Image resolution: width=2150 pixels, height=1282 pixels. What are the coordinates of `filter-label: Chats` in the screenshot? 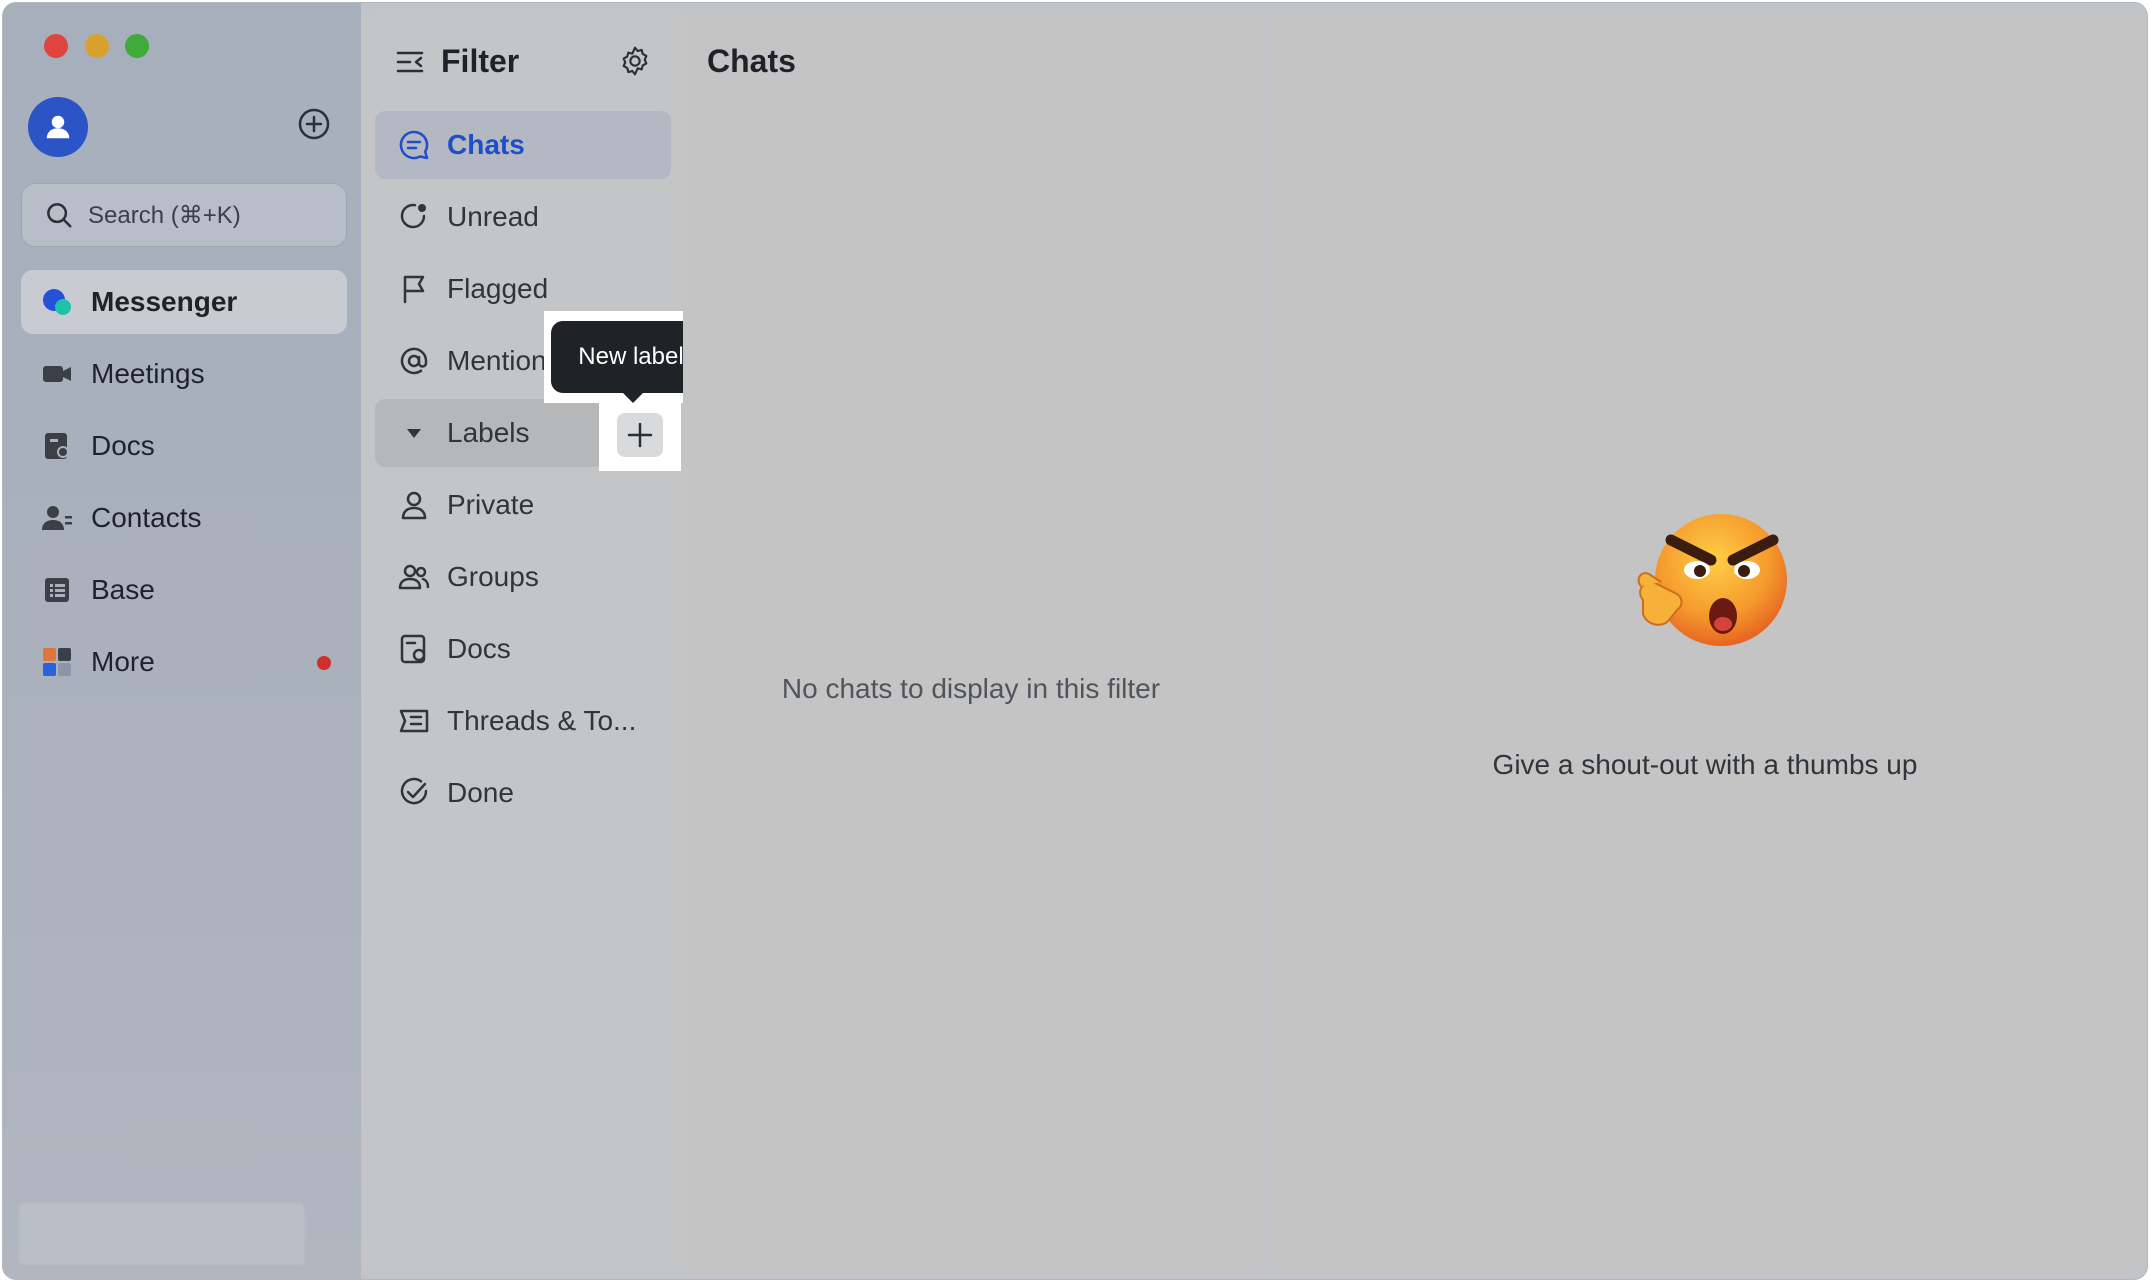 It's located at (486, 144).